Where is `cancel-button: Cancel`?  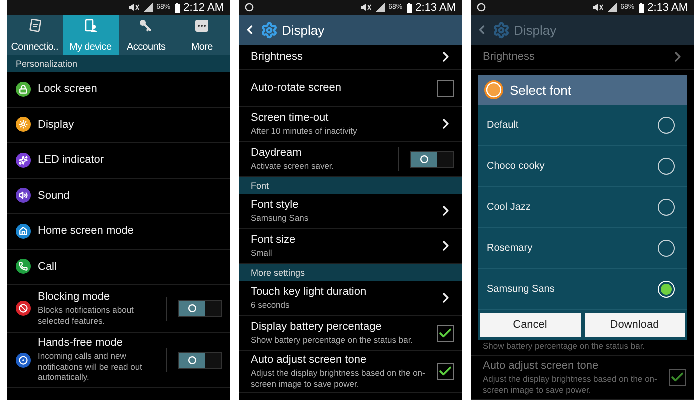 cancel-button: Cancel is located at coordinates (530, 325).